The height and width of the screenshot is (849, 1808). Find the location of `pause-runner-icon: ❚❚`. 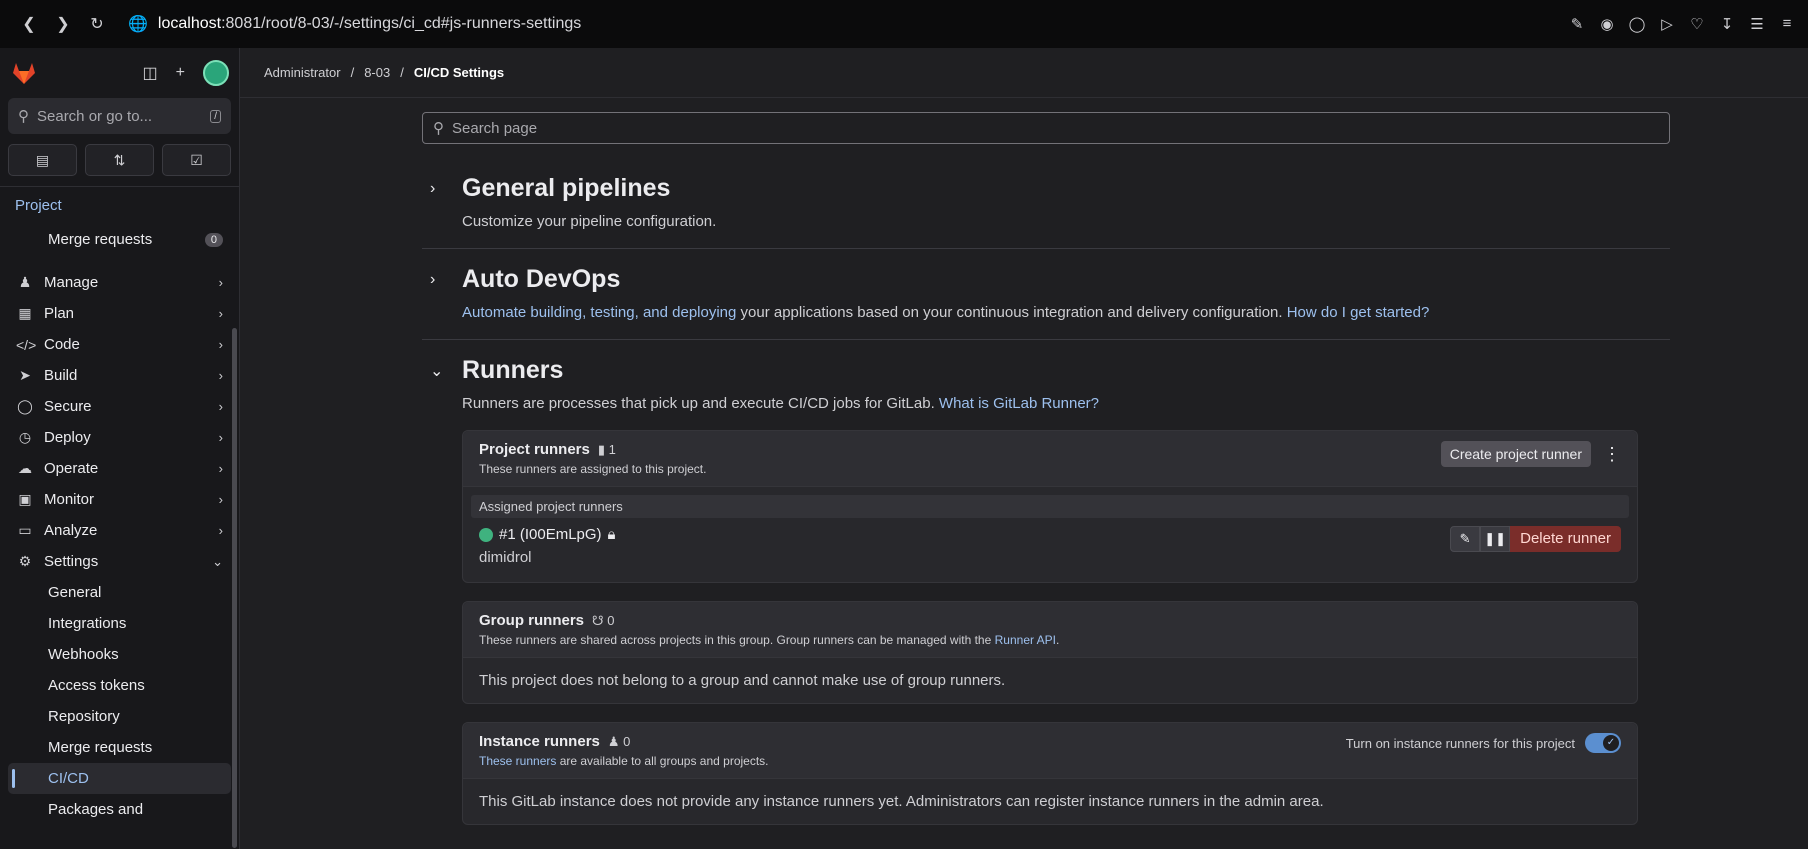

pause-runner-icon: ❚❚ is located at coordinates (1495, 539).